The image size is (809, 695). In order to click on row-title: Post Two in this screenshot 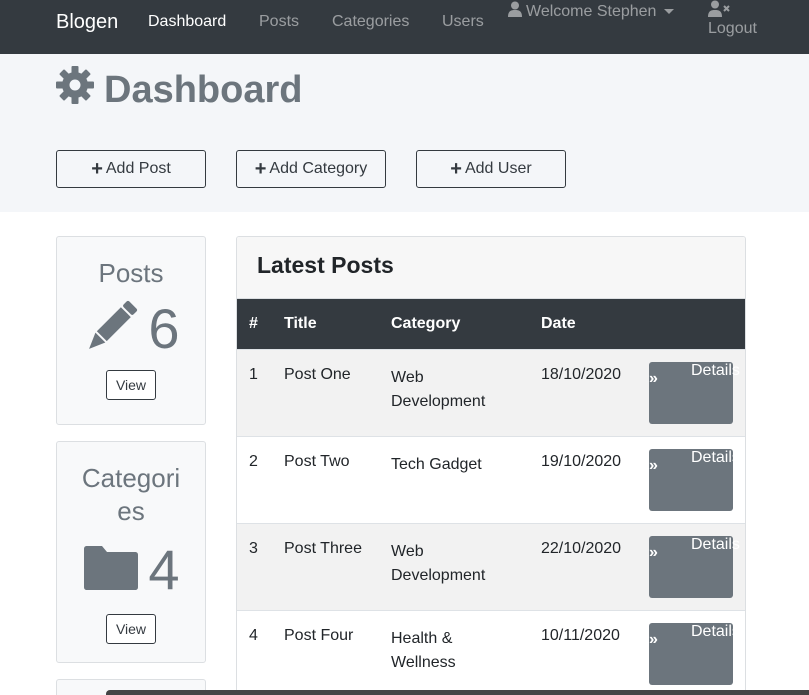, I will do `click(317, 461)`.